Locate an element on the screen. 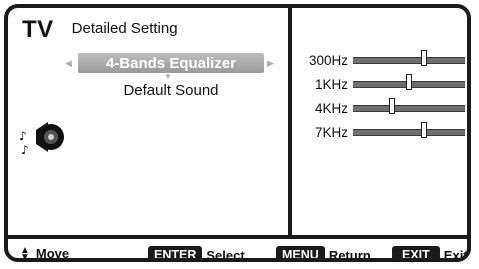  footer-divider is located at coordinates (237, 237).